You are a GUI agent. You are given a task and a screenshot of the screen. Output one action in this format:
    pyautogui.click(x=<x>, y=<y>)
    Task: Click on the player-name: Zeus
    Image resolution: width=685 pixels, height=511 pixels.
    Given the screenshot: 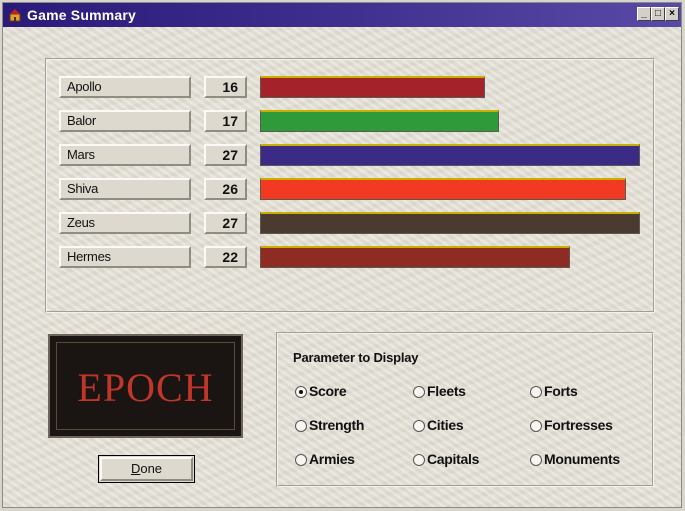 What is the action you would take?
    pyautogui.click(x=125, y=223)
    